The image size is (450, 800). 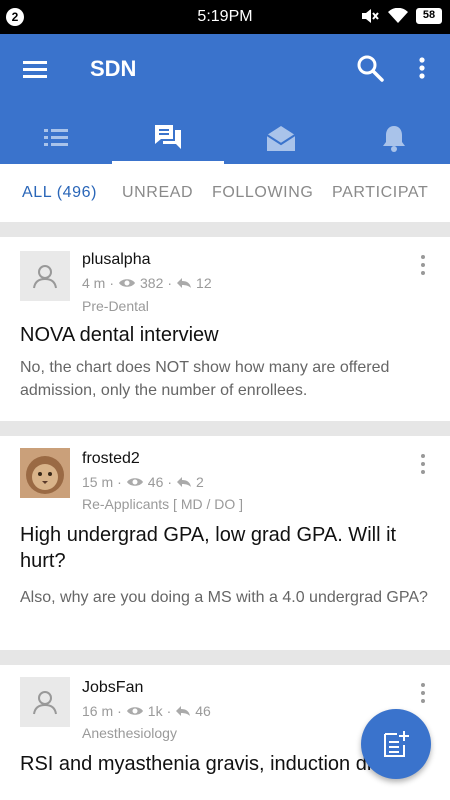 What do you see at coordinates (380, 193) in the screenshot?
I see `filter-participated: PARTICIPAT` at bounding box center [380, 193].